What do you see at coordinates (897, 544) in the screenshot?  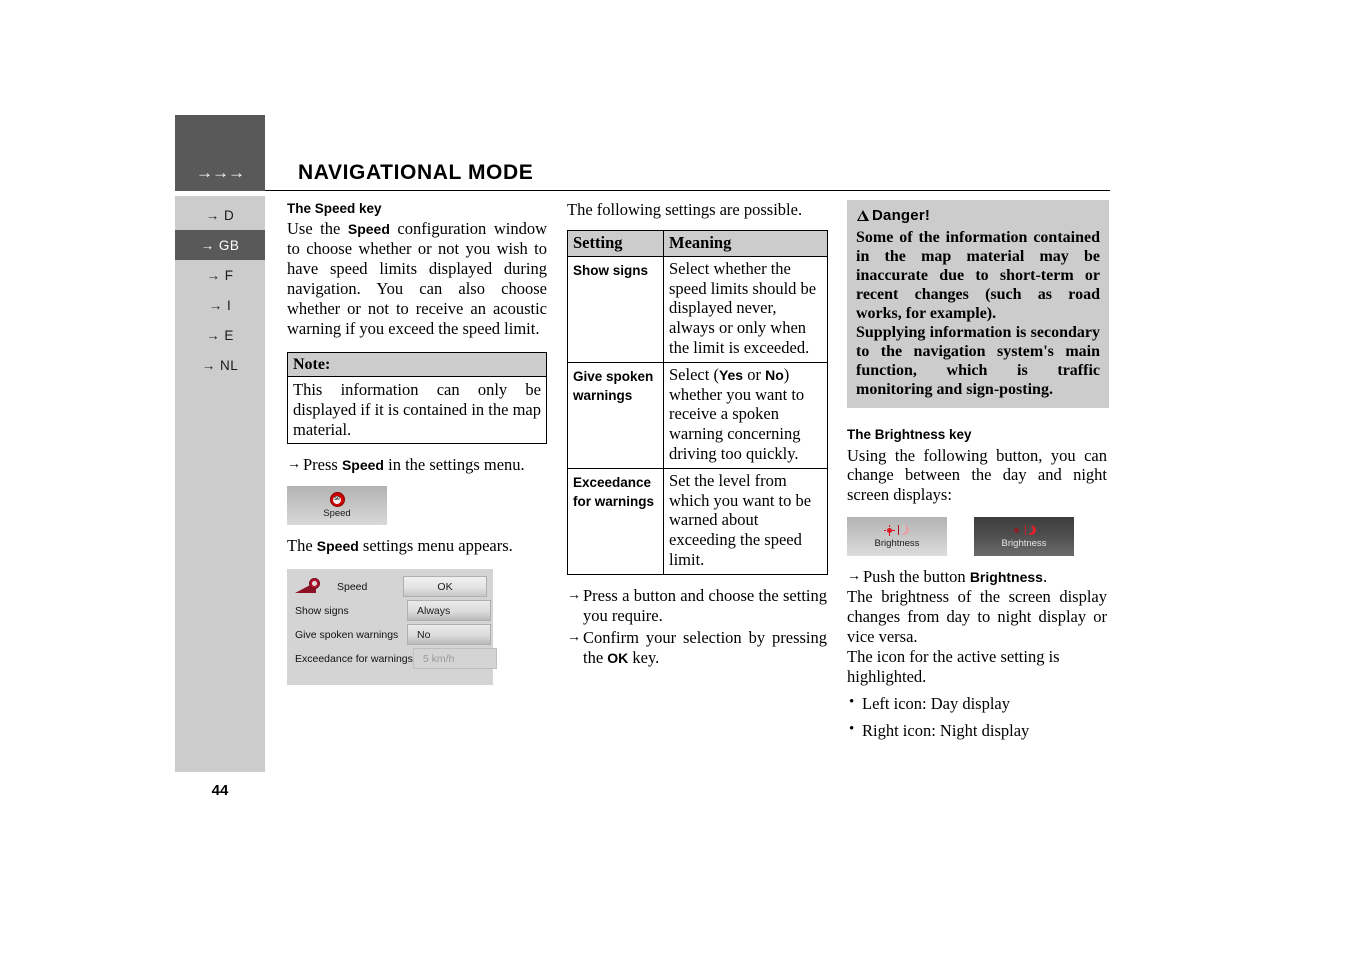 I see `brightness-day-caption: Brightness` at bounding box center [897, 544].